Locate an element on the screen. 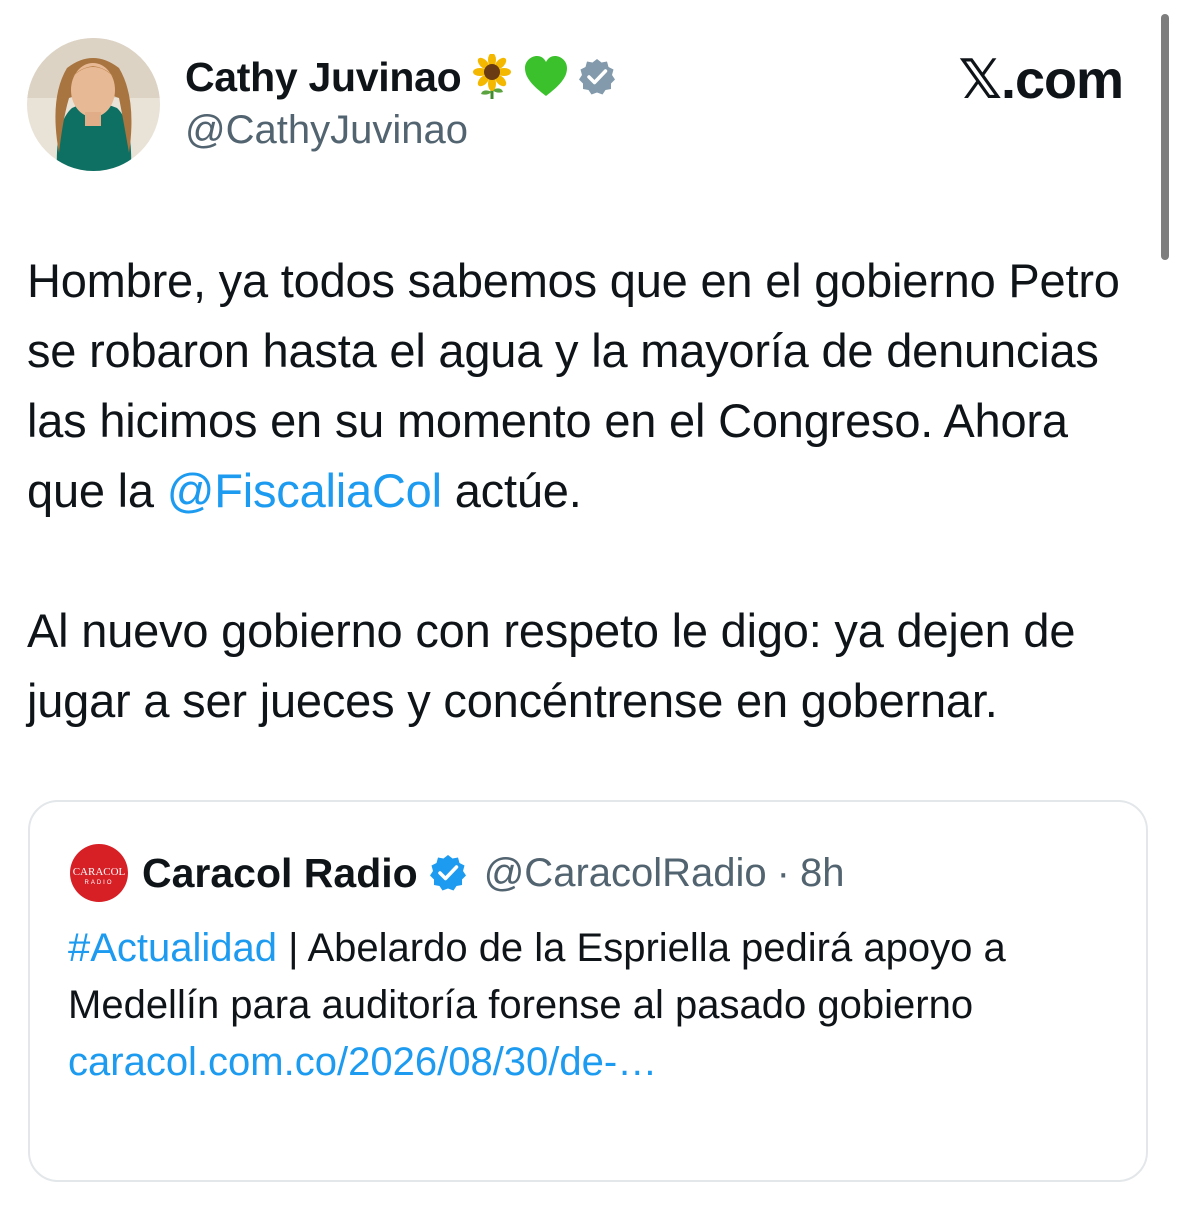 The height and width of the screenshot is (1227, 1179). author-name-row: Cathy Juvinao is located at coordinates (401, 77).